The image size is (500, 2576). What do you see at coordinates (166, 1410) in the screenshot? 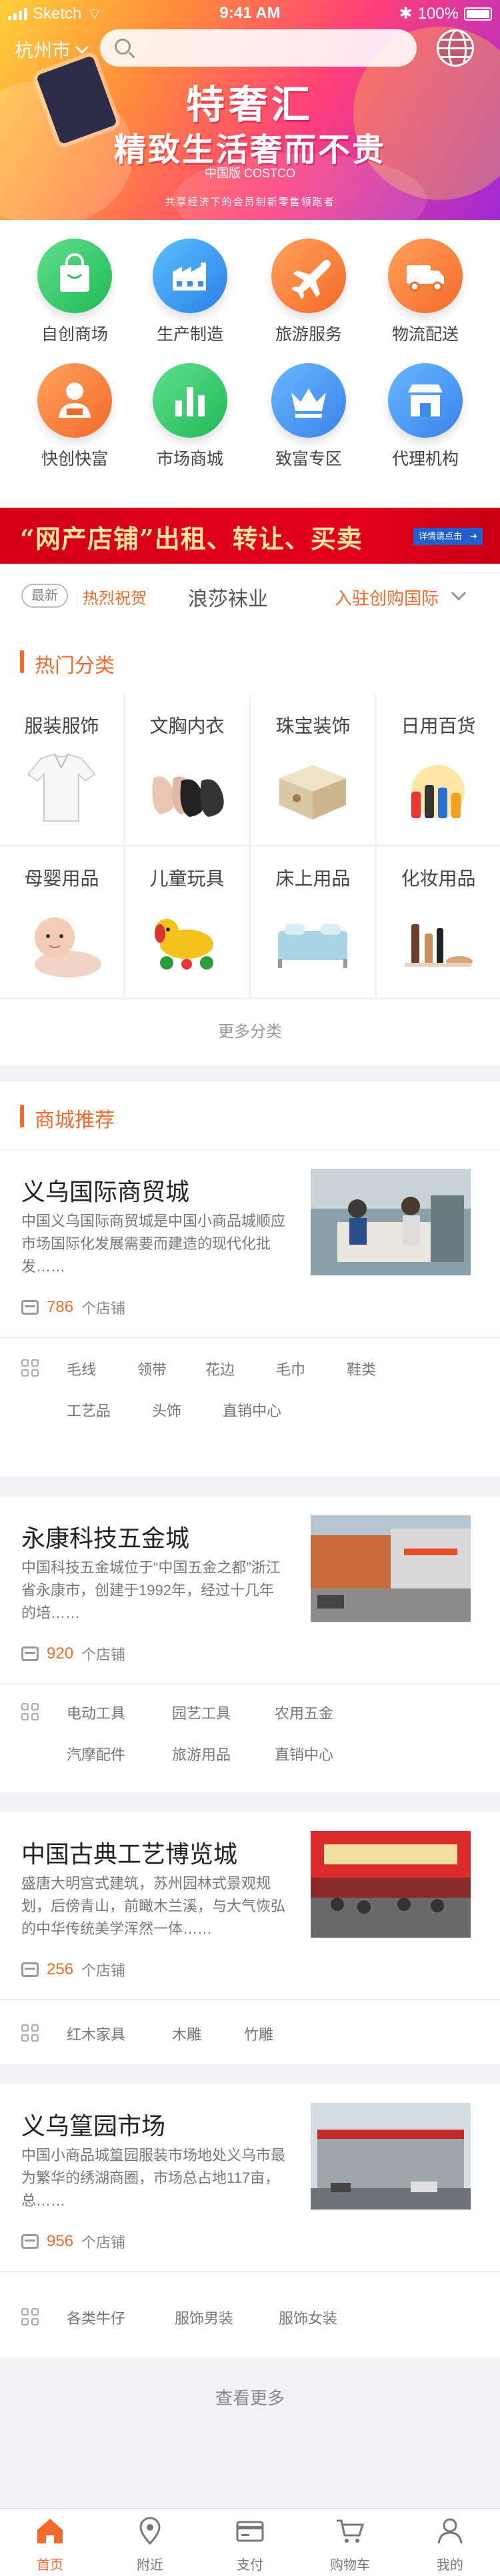
I see `mall-tag: 头饰` at bounding box center [166, 1410].